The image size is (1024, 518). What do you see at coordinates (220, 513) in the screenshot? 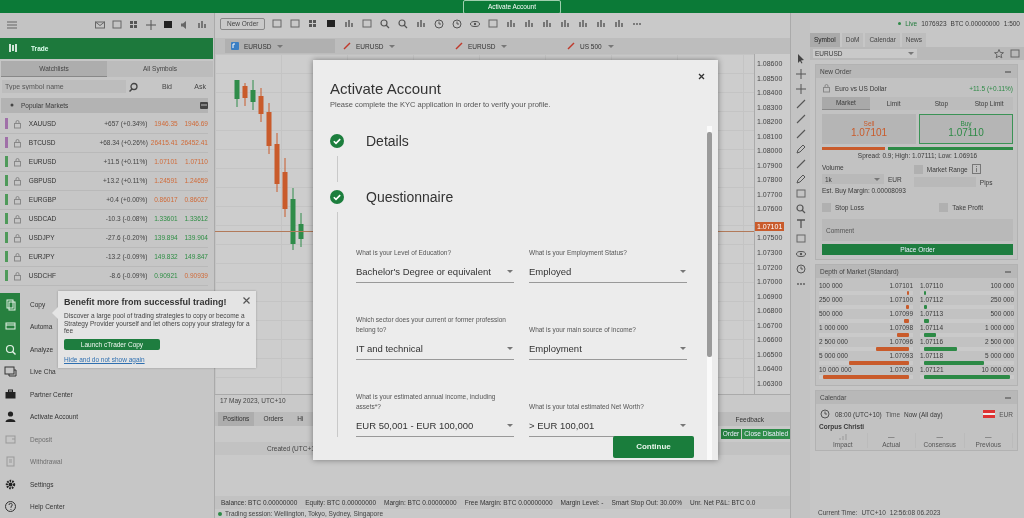
I see `session-dot` at bounding box center [220, 513].